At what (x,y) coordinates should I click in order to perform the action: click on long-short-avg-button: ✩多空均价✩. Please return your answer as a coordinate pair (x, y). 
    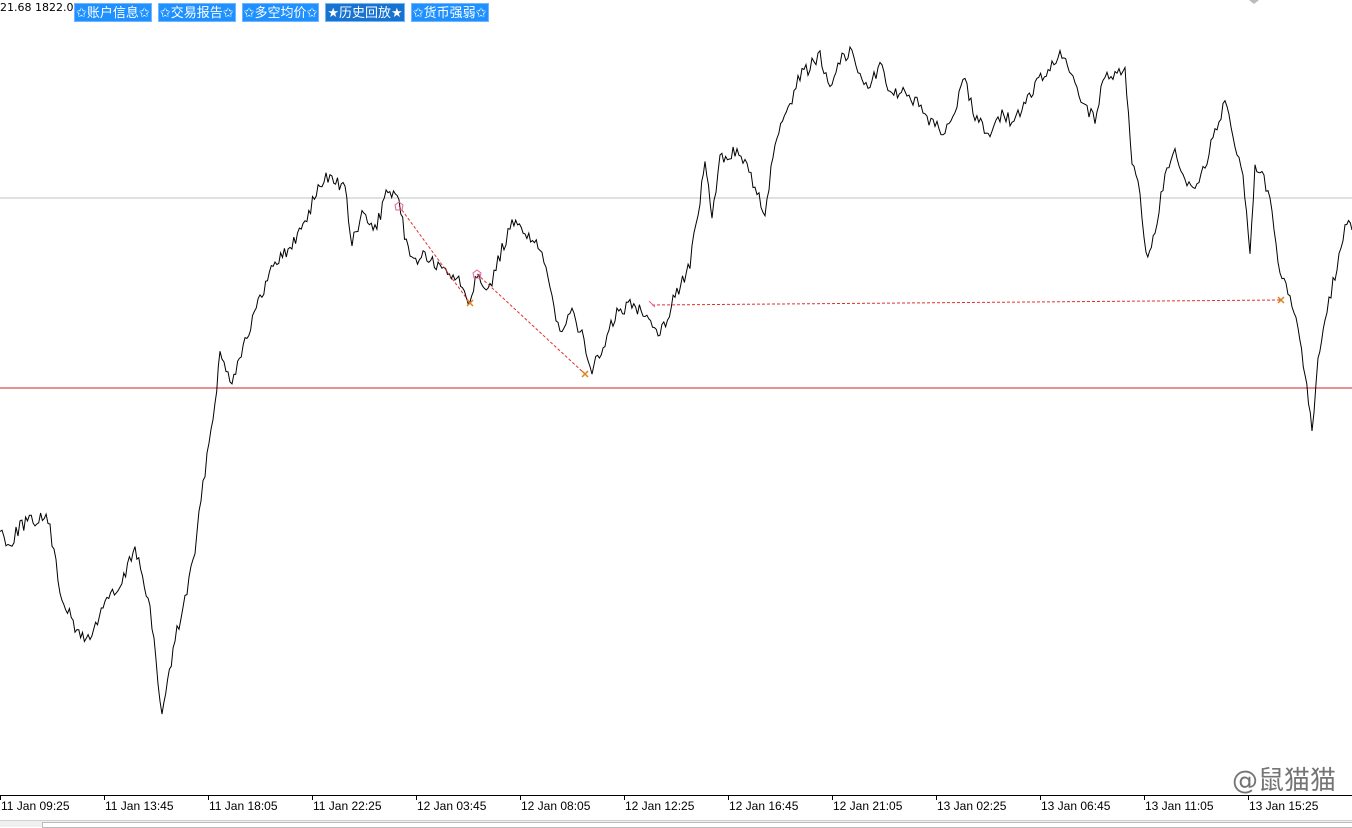
    Looking at the image, I should click on (280, 12).